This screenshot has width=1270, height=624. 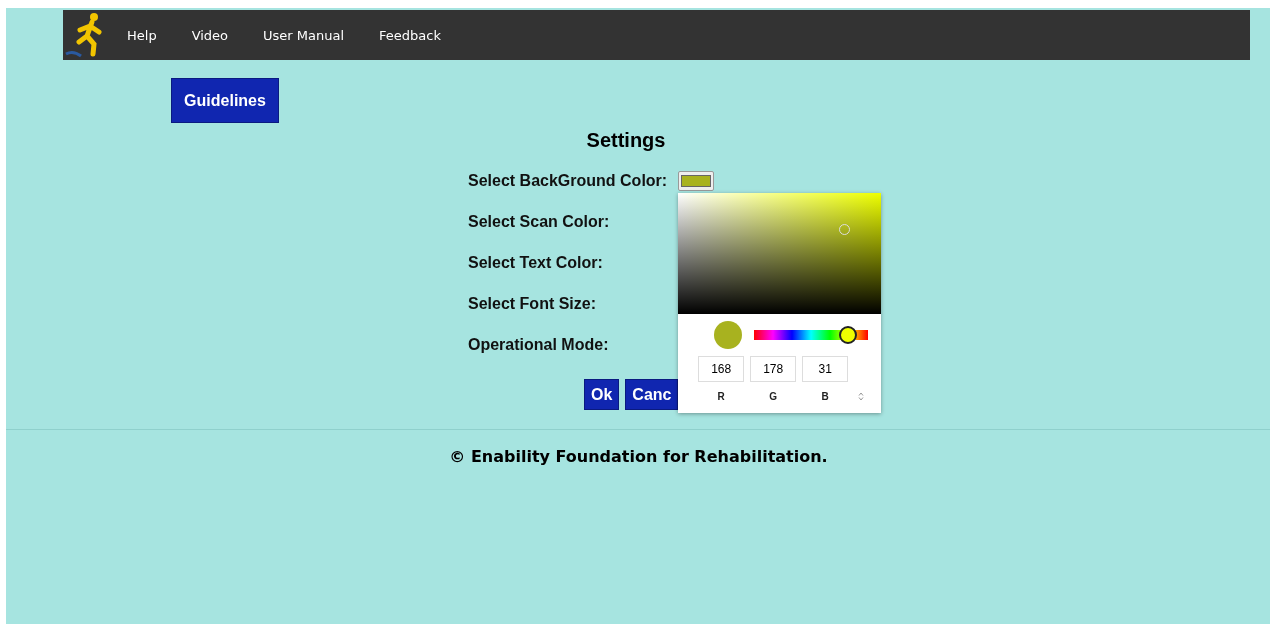 What do you see at coordinates (861, 396) in the screenshot?
I see `toggle-arrows-icon` at bounding box center [861, 396].